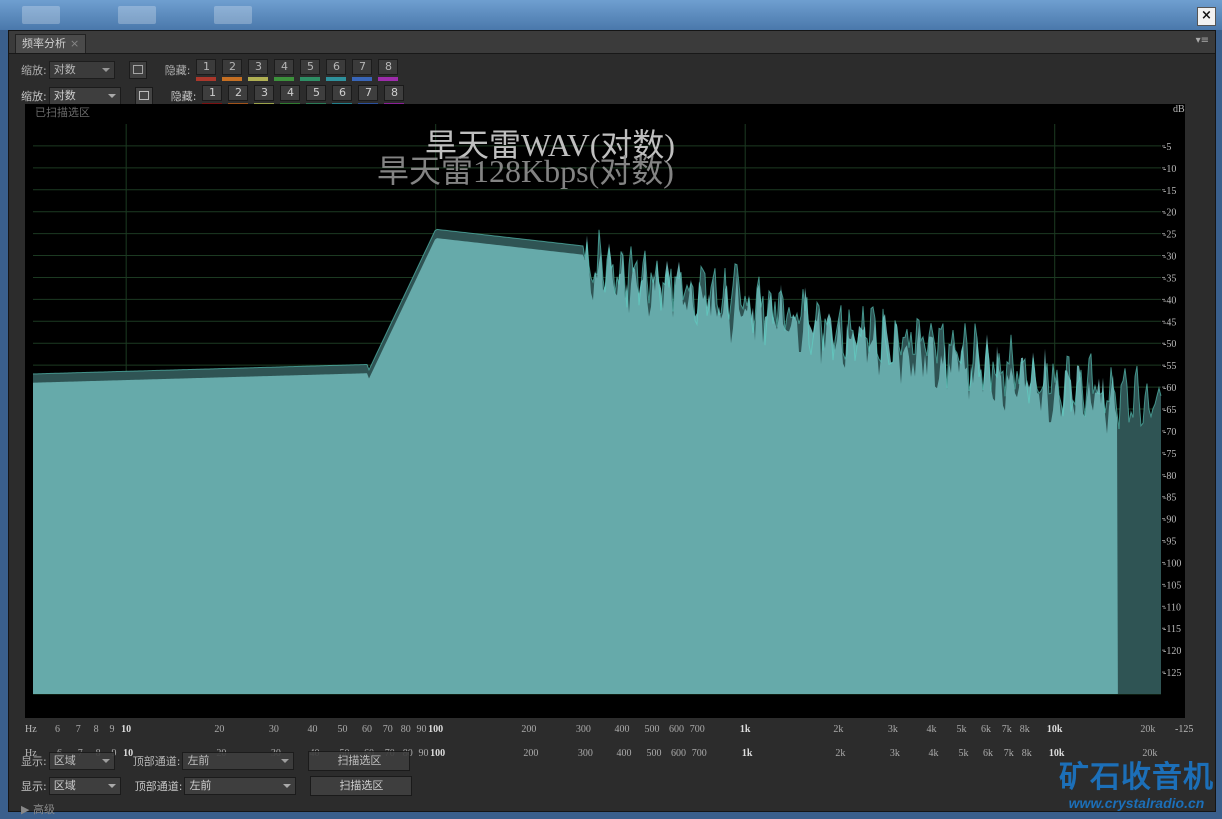  I want to click on db-tick-label: -15, so click(1169, 191).